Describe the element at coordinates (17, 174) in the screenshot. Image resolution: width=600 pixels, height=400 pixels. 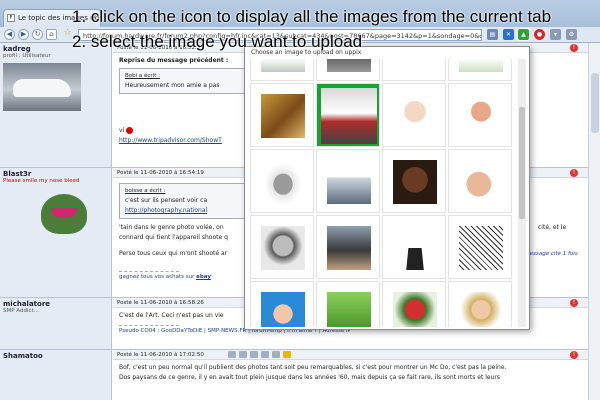
I see `username: Blast3r` at that location.